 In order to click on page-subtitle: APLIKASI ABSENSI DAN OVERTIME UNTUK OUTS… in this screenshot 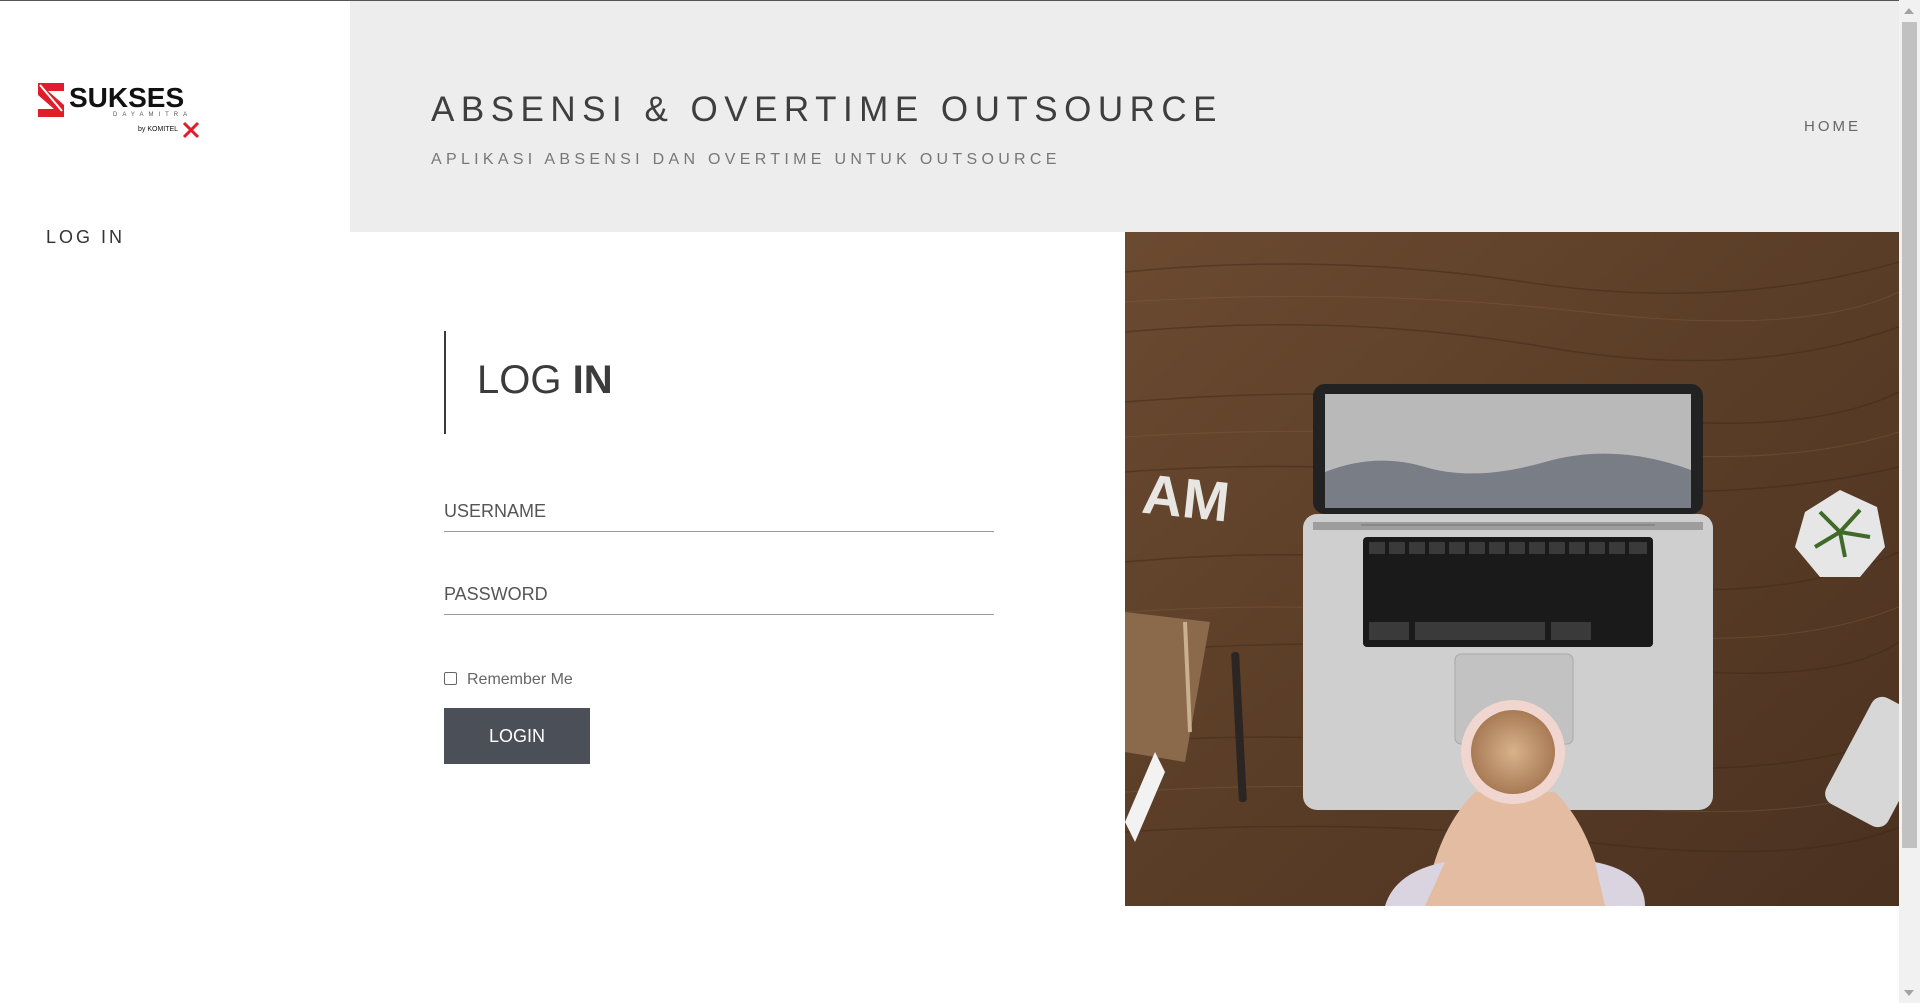, I will do `click(746, 159)`.